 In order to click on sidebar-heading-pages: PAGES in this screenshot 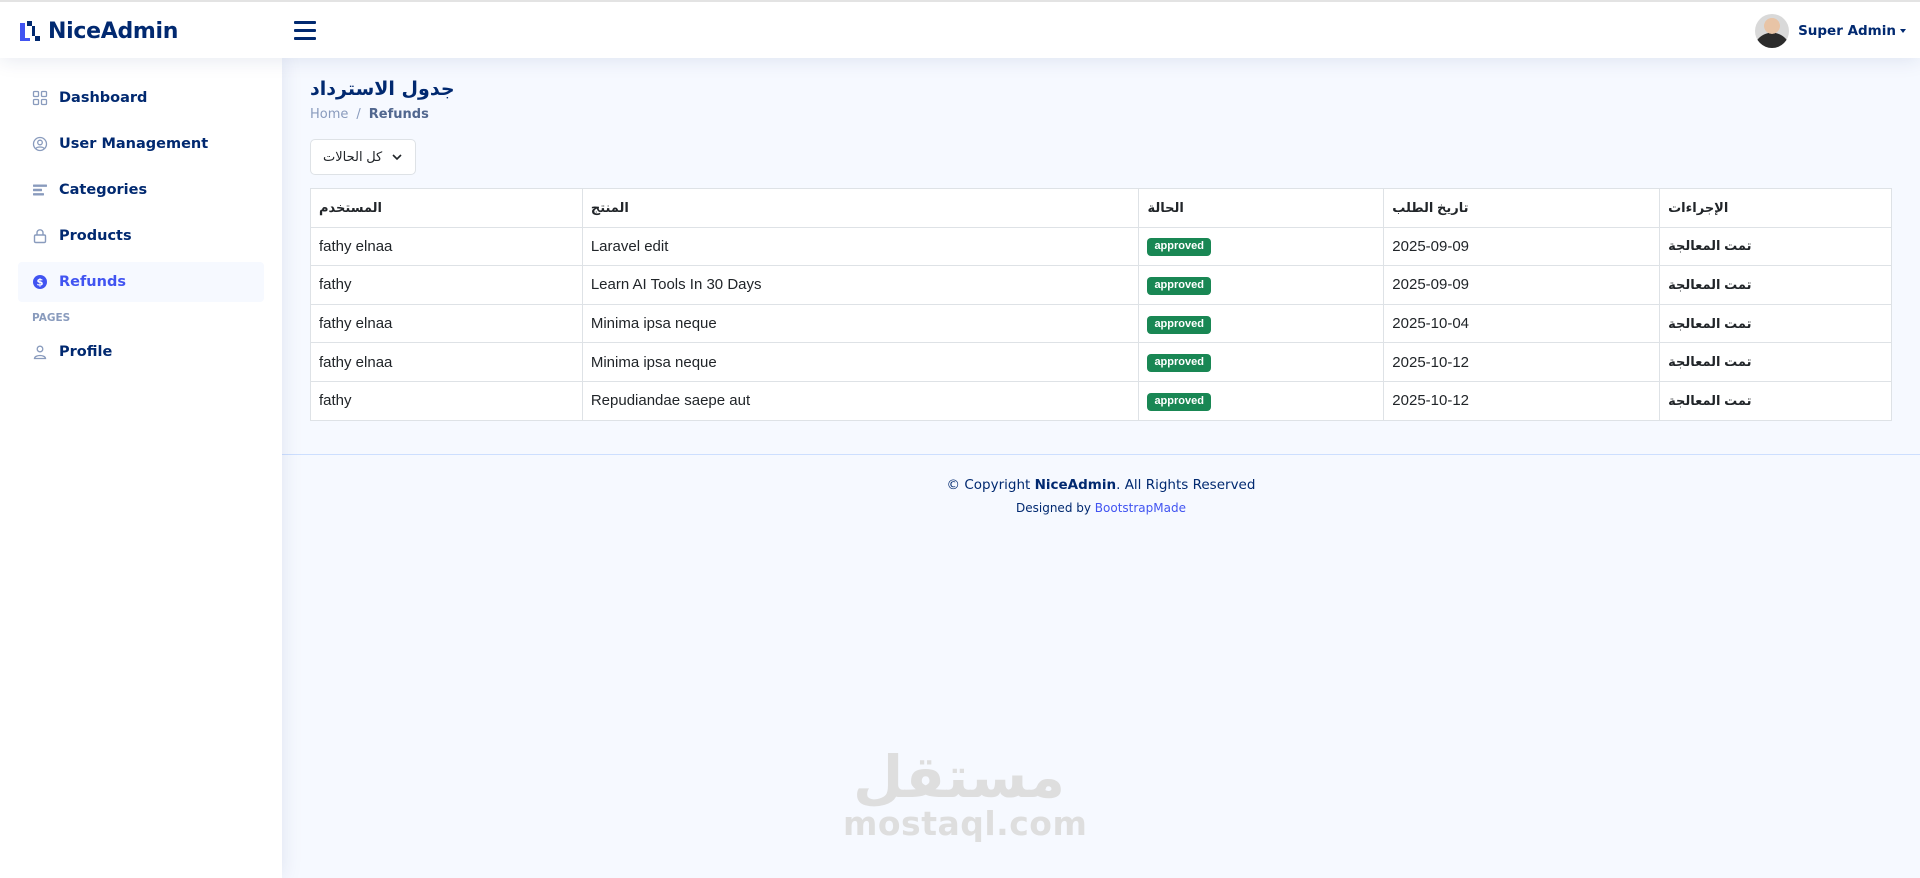, I will do `click(51, 318)`.